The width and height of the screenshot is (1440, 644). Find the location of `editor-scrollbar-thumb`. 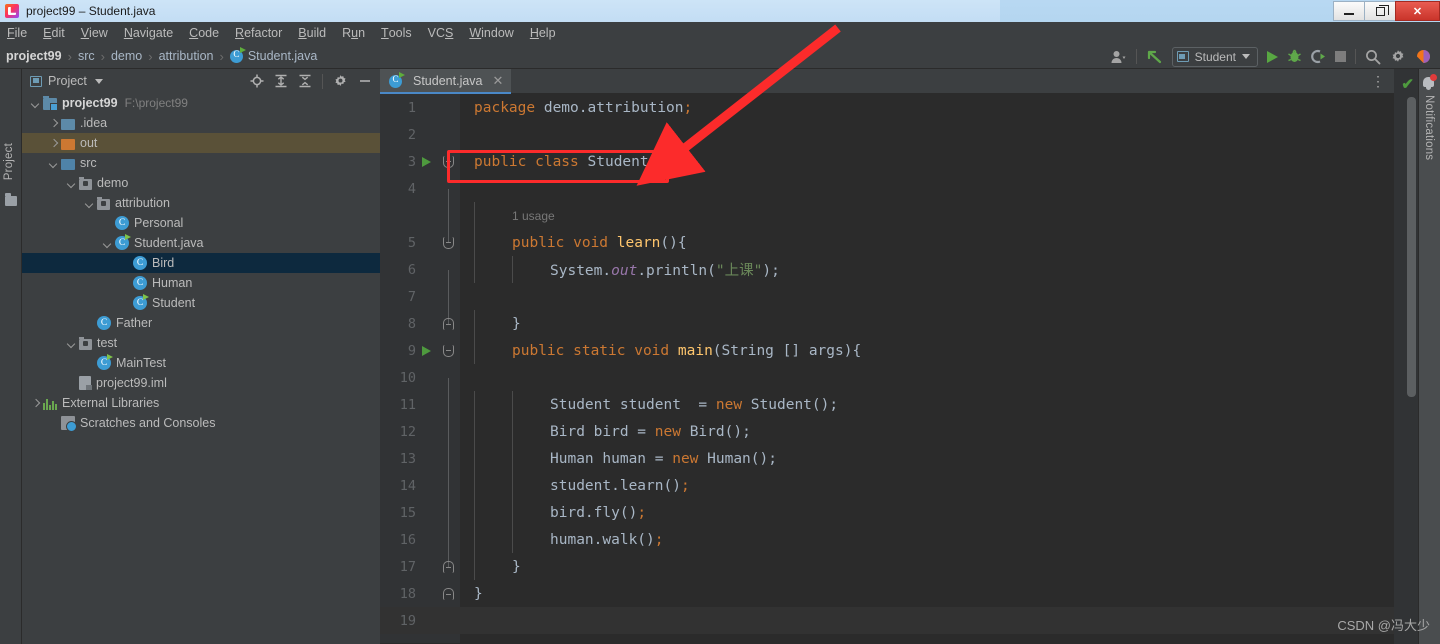

editor-scrollbar-thumb is located at coordinates (1411, 247).